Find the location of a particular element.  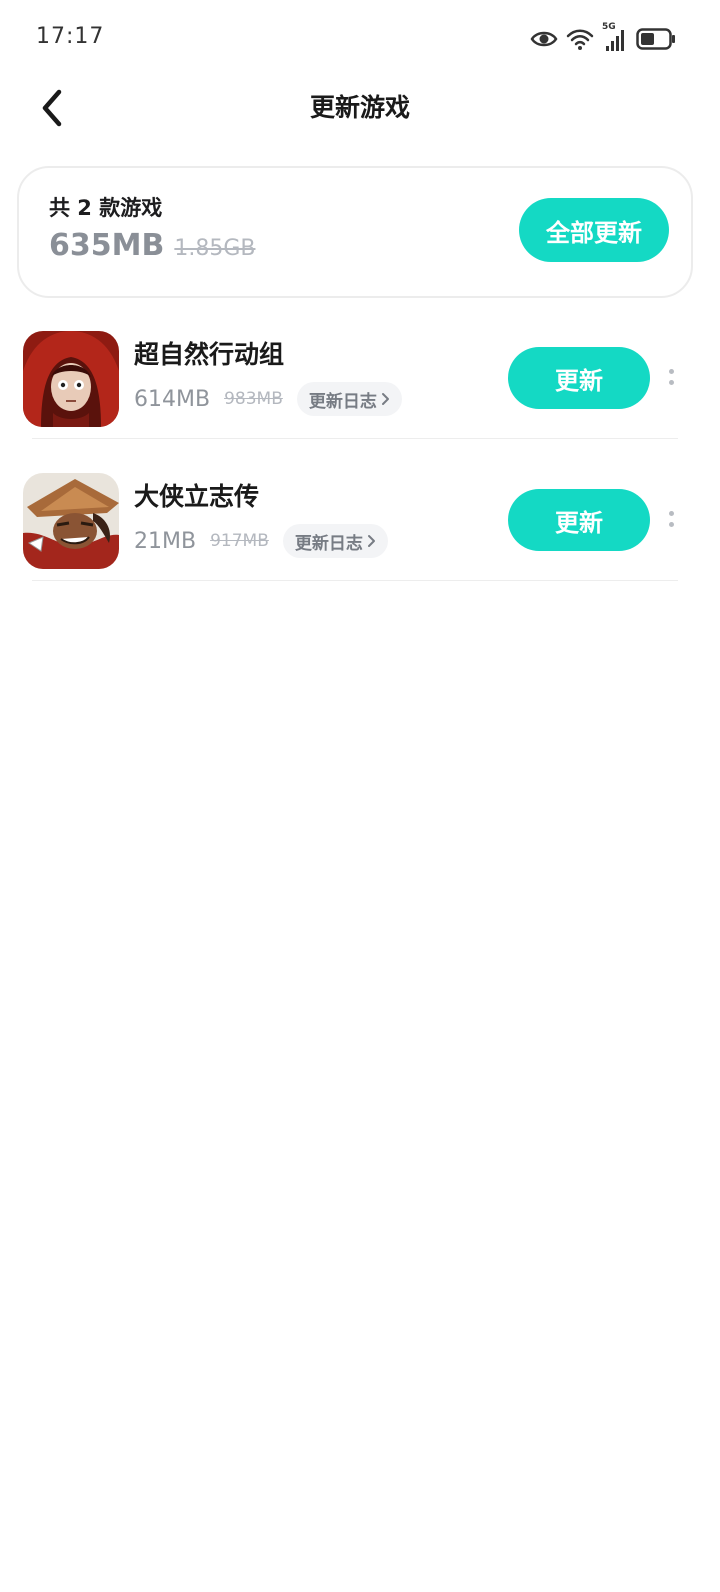

eye-icon is located at coordinates (544, 39).